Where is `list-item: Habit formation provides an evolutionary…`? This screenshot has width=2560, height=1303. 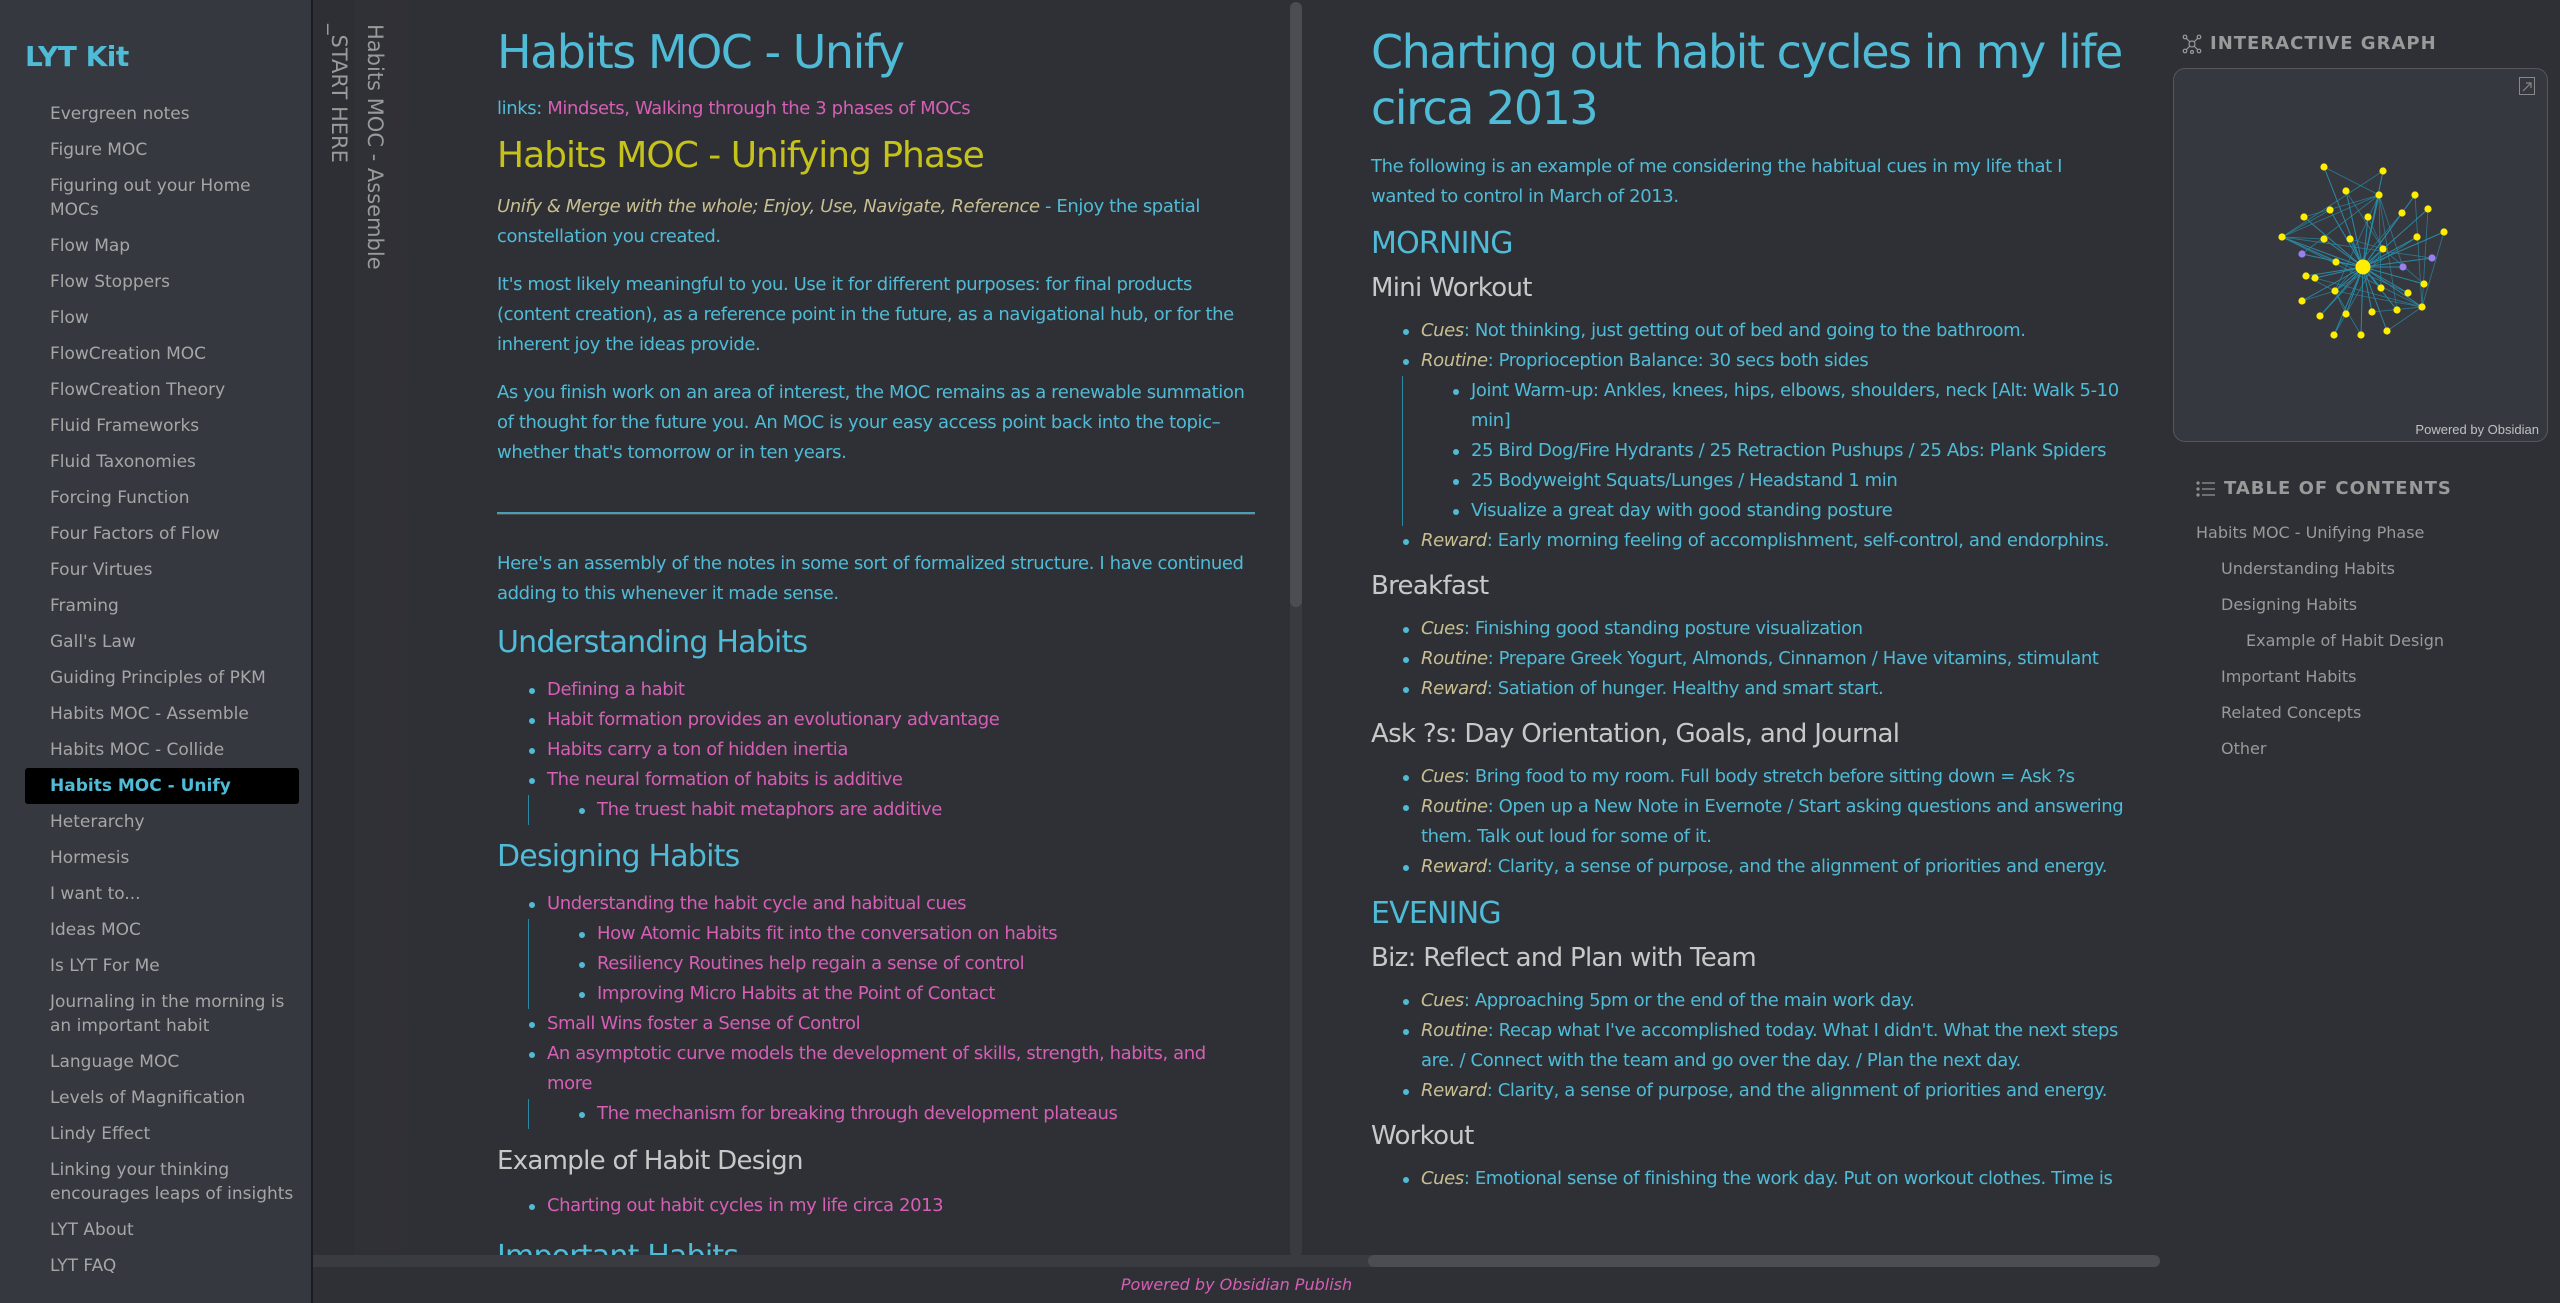 list-item: Habit formation provides an evolutionary… is located at coordinates (876, 720).